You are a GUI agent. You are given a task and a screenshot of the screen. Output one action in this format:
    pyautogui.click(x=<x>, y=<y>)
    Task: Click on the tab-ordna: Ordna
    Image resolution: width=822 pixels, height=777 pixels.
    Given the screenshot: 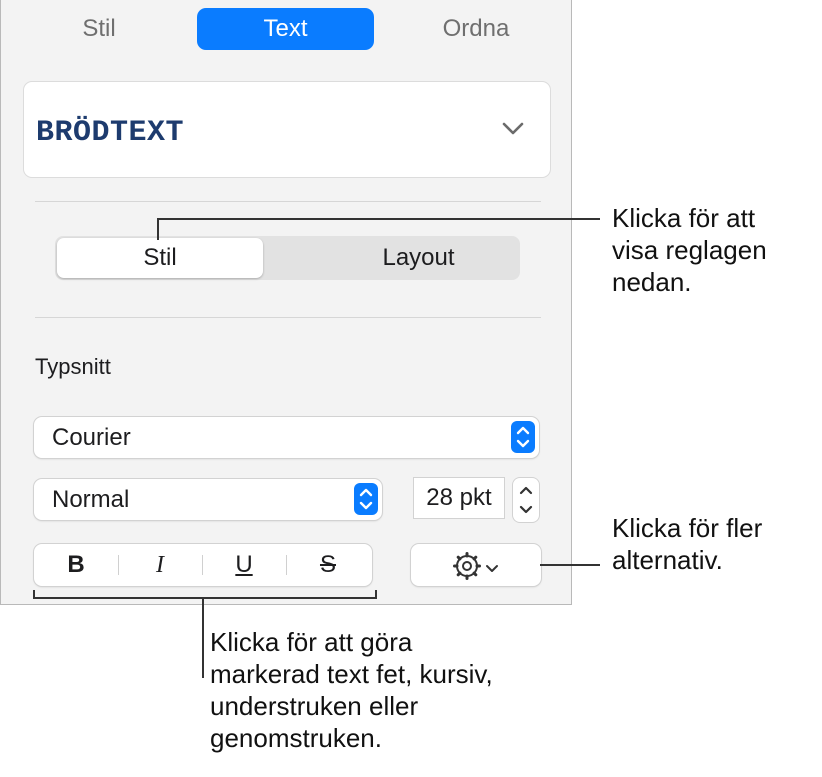 What is the action you would take?
    pyautogui.click(x=476, y=29)
    